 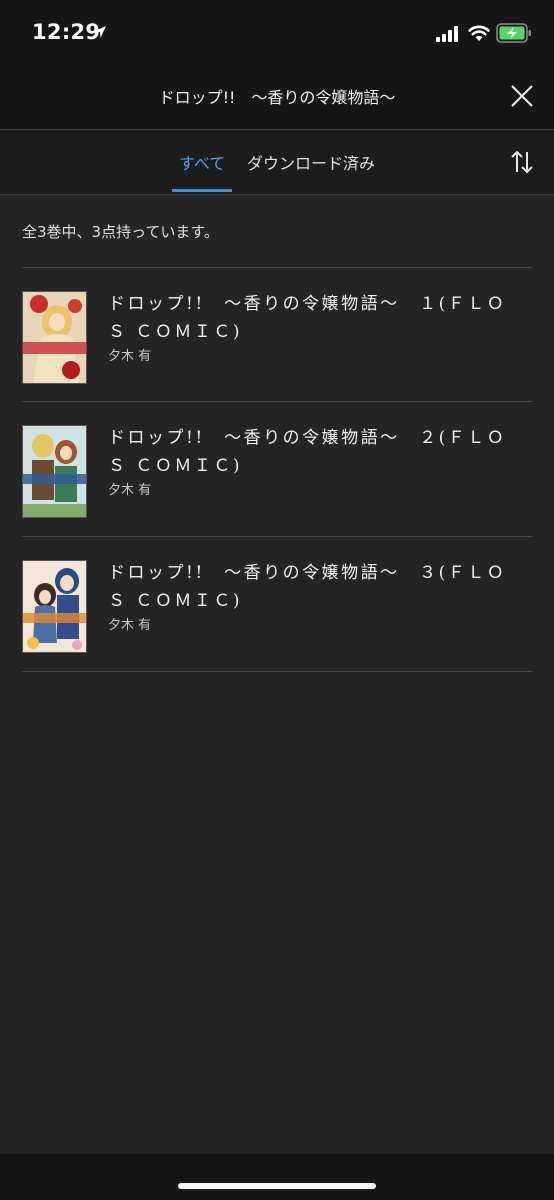 I want to click on battery-charging-icon, so click(x=513, y=33).